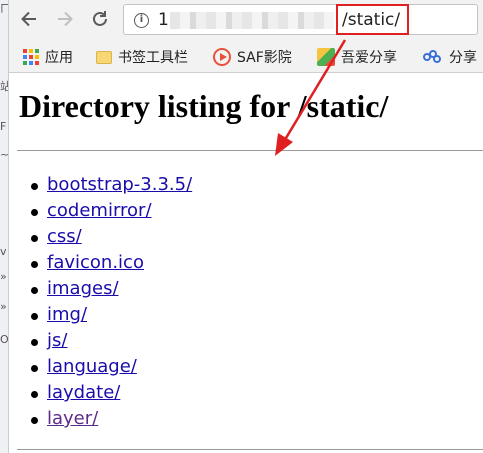 The width and height of the screenshot is (483, 453). What do you see at coordinates (141, 20) in the screenshot?
I see `site-info-icon: i` at bounding box center [141, 20].